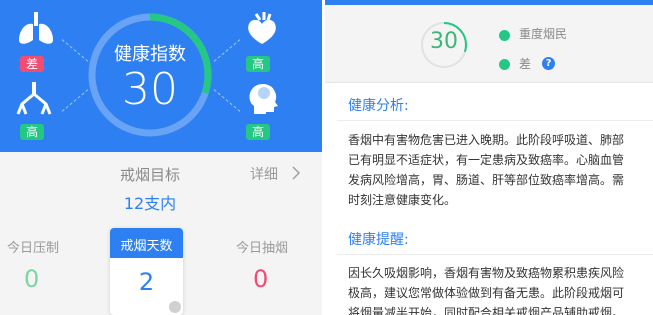 The image size is (653, 315). What do you see at coordinates (150, 203) in the screenshot?
I see `quit-goal-value: 12支内` at bounding box center [150, 203].